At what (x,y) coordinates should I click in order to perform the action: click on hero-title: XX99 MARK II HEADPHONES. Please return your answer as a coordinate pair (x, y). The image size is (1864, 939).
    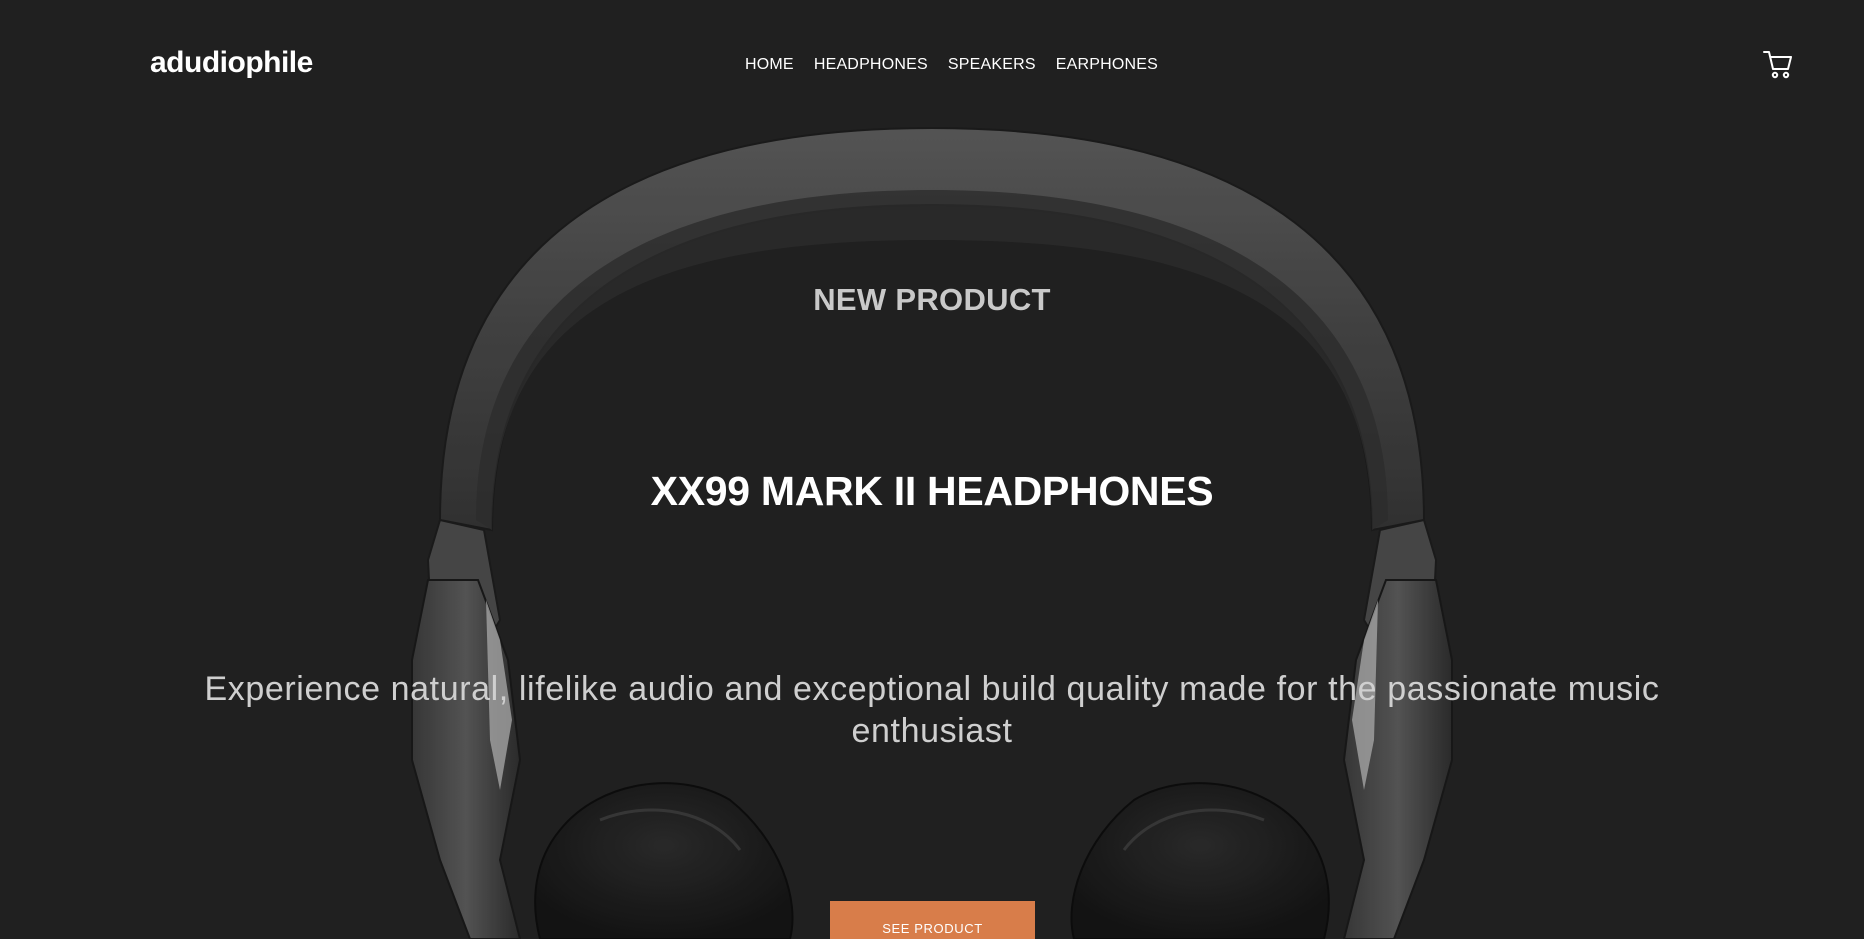
    Looking at the image, I should click on (932, 491).